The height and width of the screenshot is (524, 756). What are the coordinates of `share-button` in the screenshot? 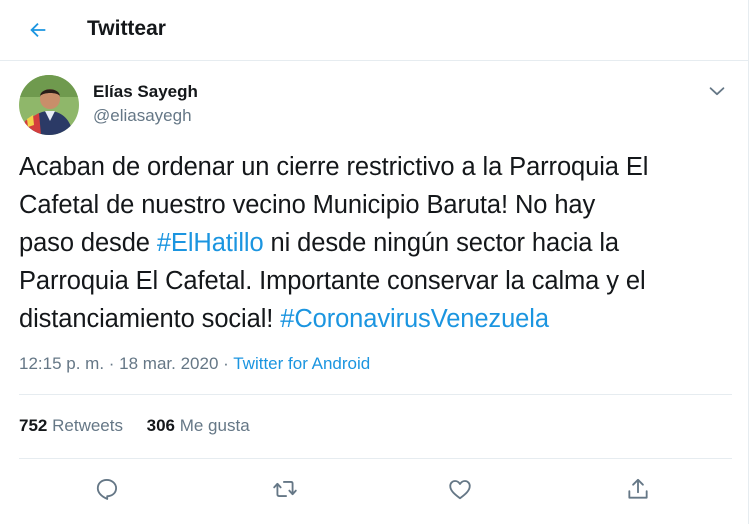 It's located at (638, 489).